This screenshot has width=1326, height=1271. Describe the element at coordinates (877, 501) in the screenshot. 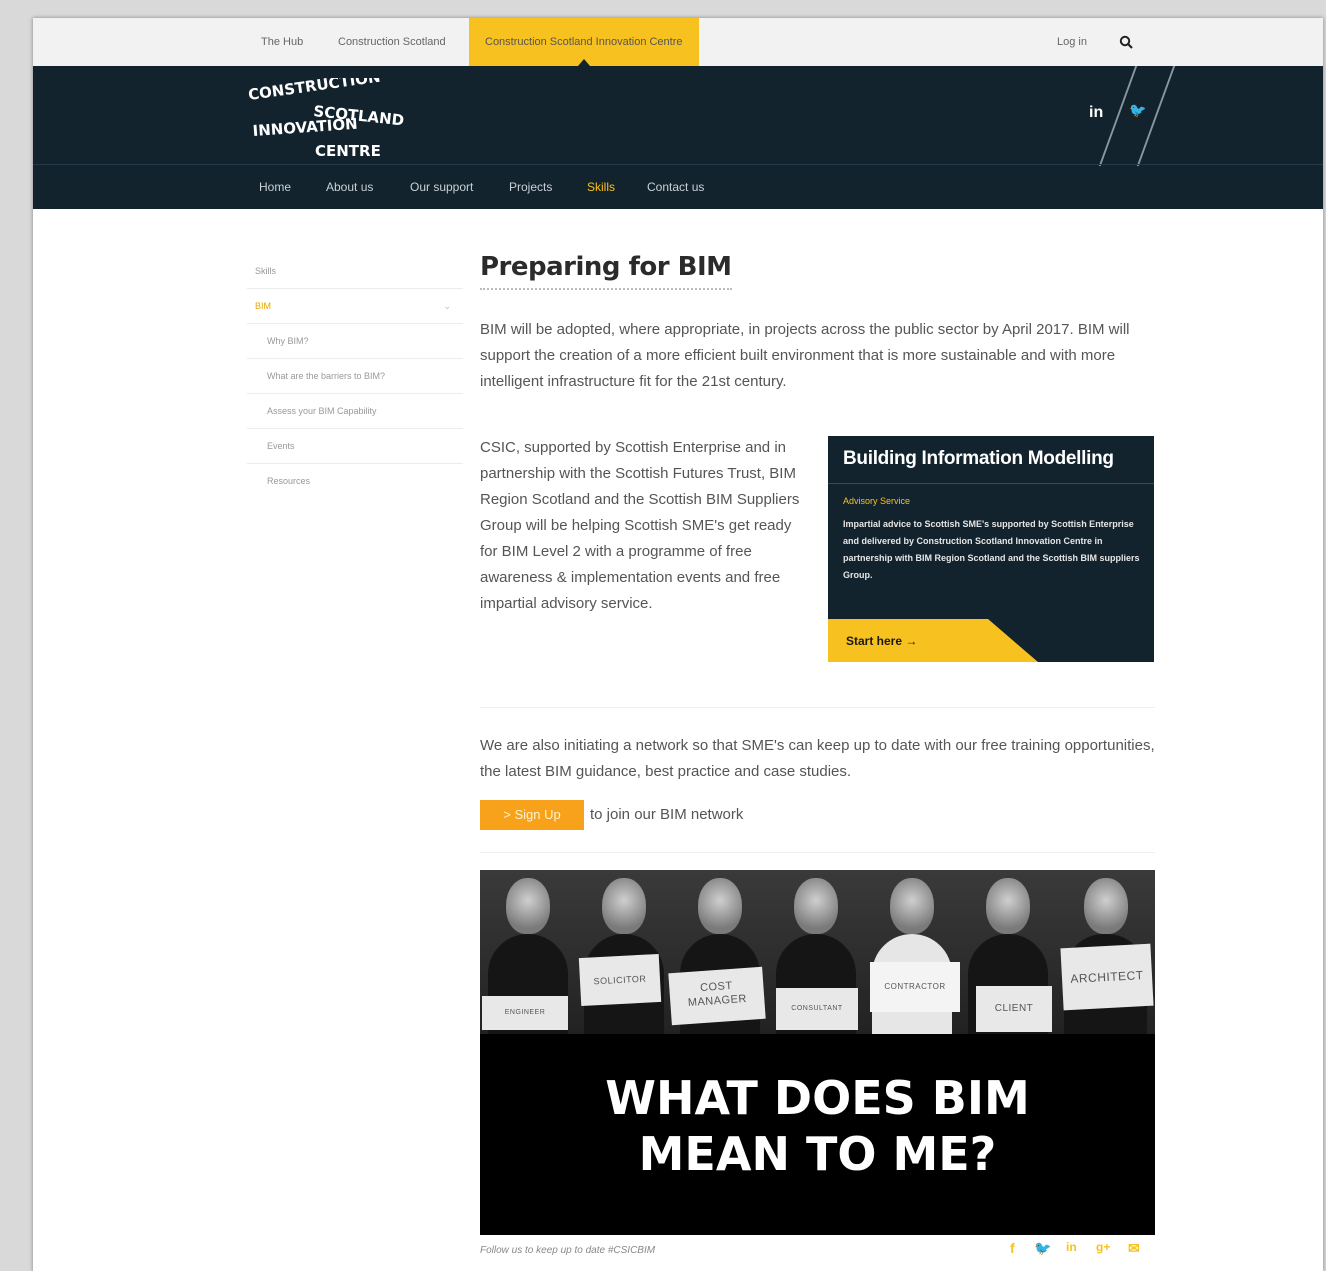

I see `card-subtitle: Advisory Service` at that location.